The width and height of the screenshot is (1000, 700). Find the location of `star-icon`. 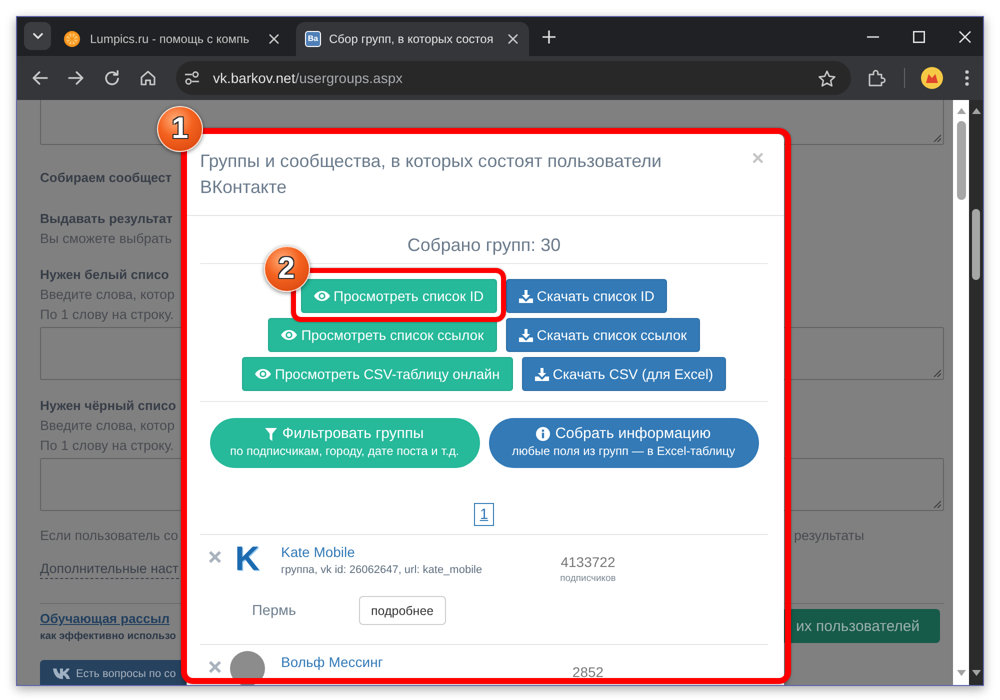

star-icon is located at coordinates (827, 78).